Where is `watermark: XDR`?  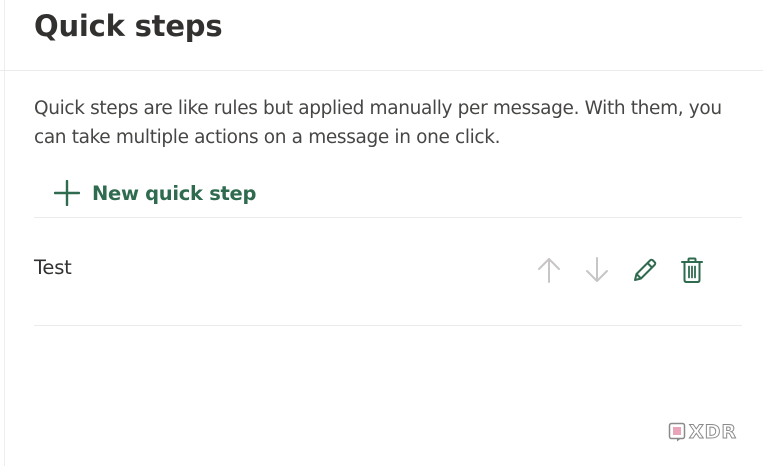
watermark: XDR is located at coordinates (703, 432).